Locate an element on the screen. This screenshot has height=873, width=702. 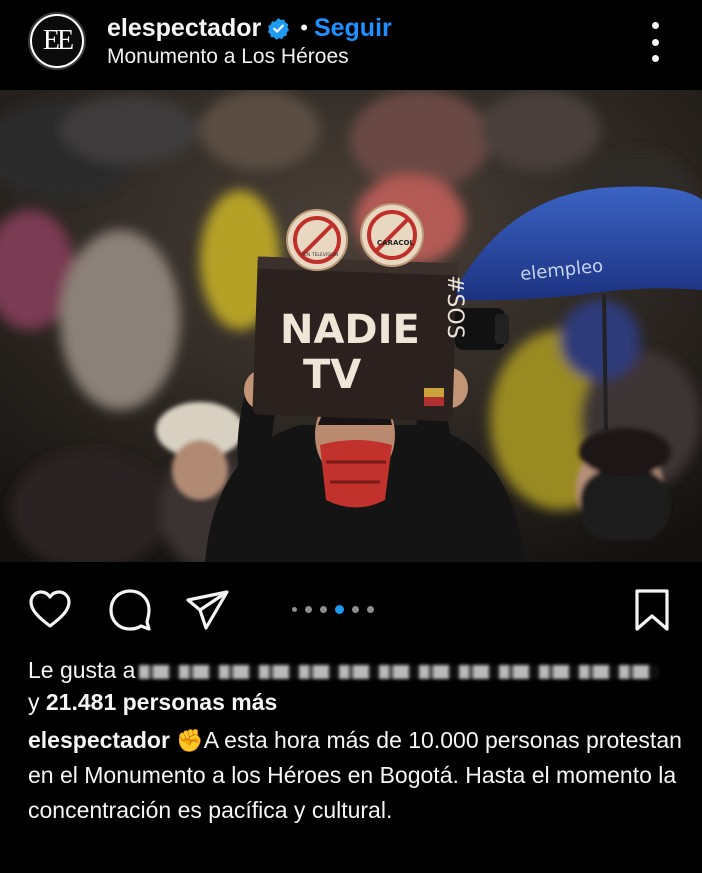
verified-badge-icon is located at coordinates (279, 28).